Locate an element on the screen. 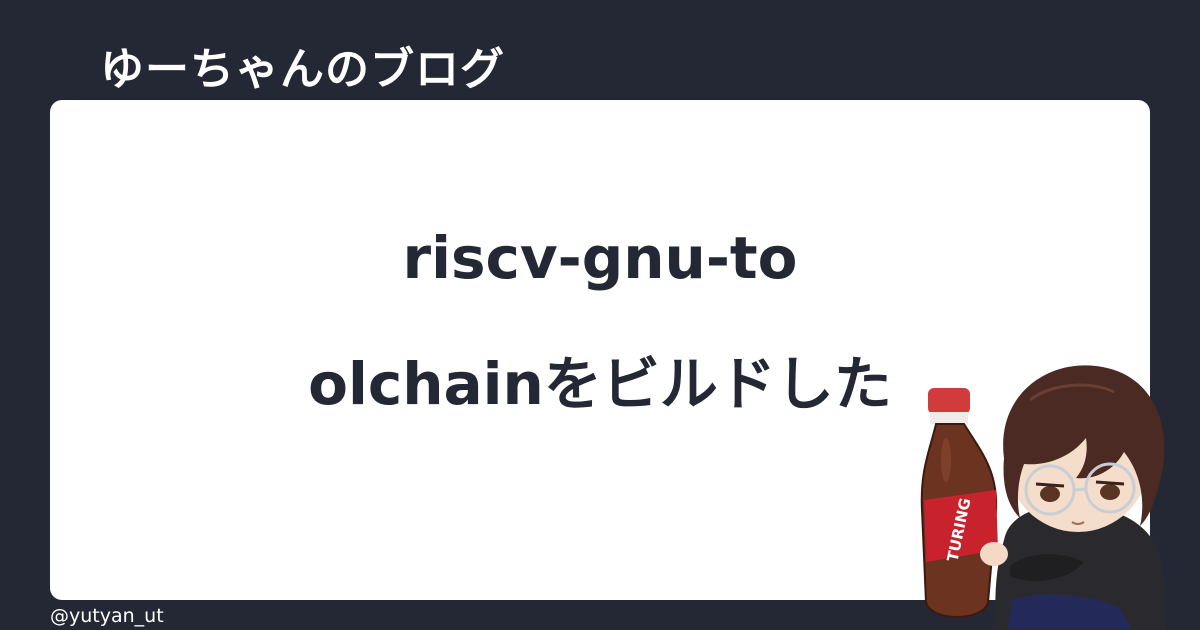  article-title-line-2: olchainをビルドした is located at coordinates (600, 384).